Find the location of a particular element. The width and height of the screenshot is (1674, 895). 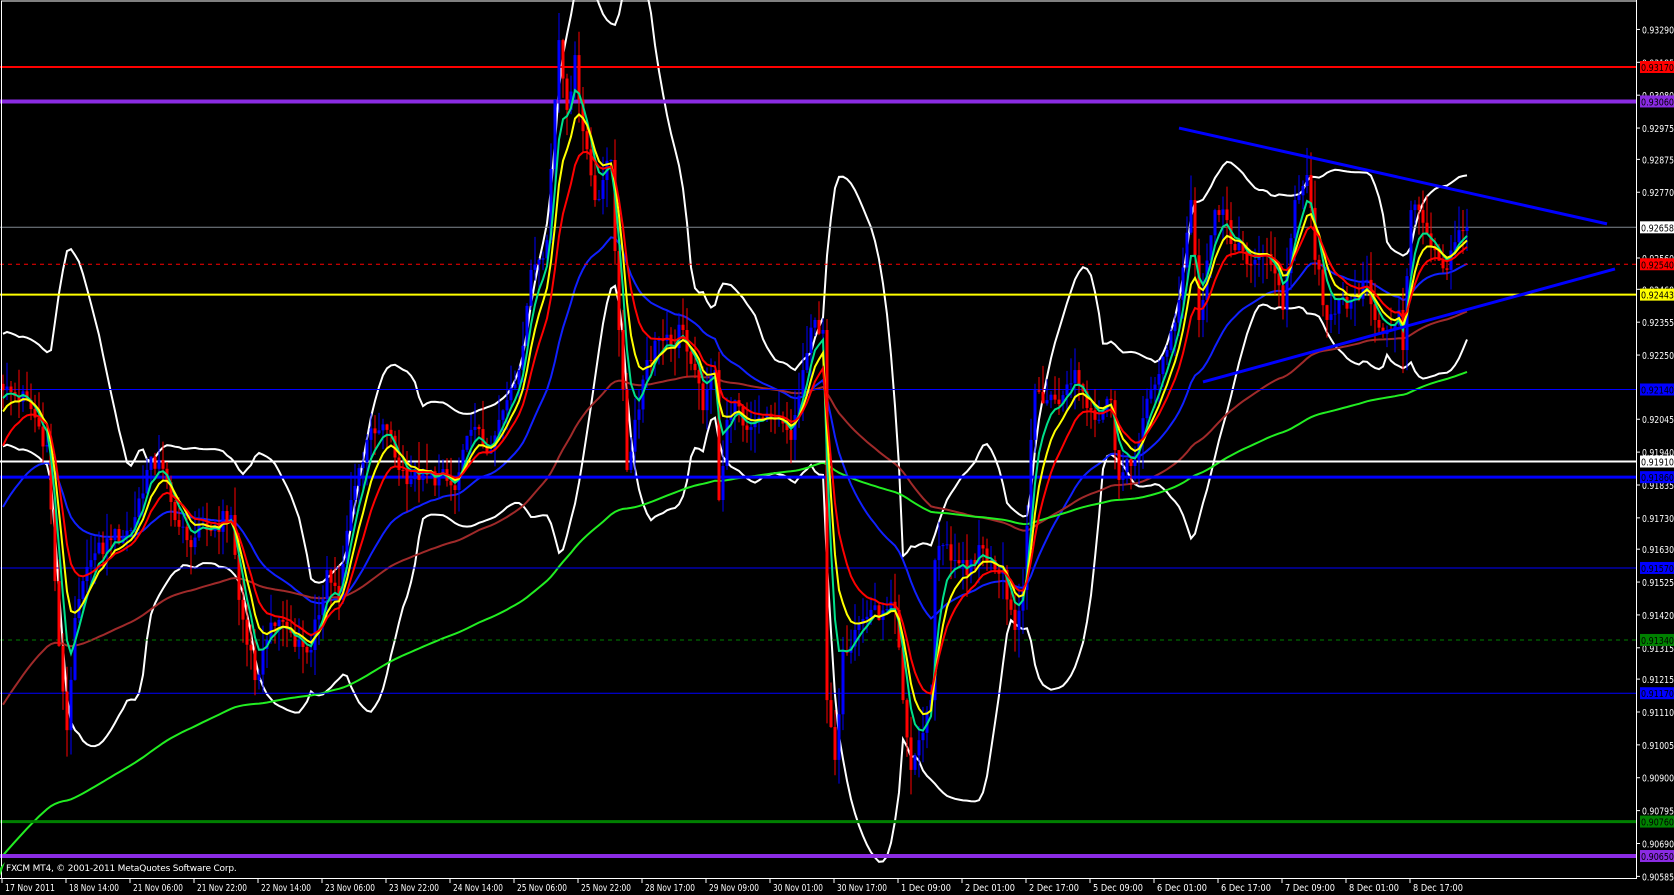

y-tick-label: 0.92975 is located at coordinates (1658, 129).